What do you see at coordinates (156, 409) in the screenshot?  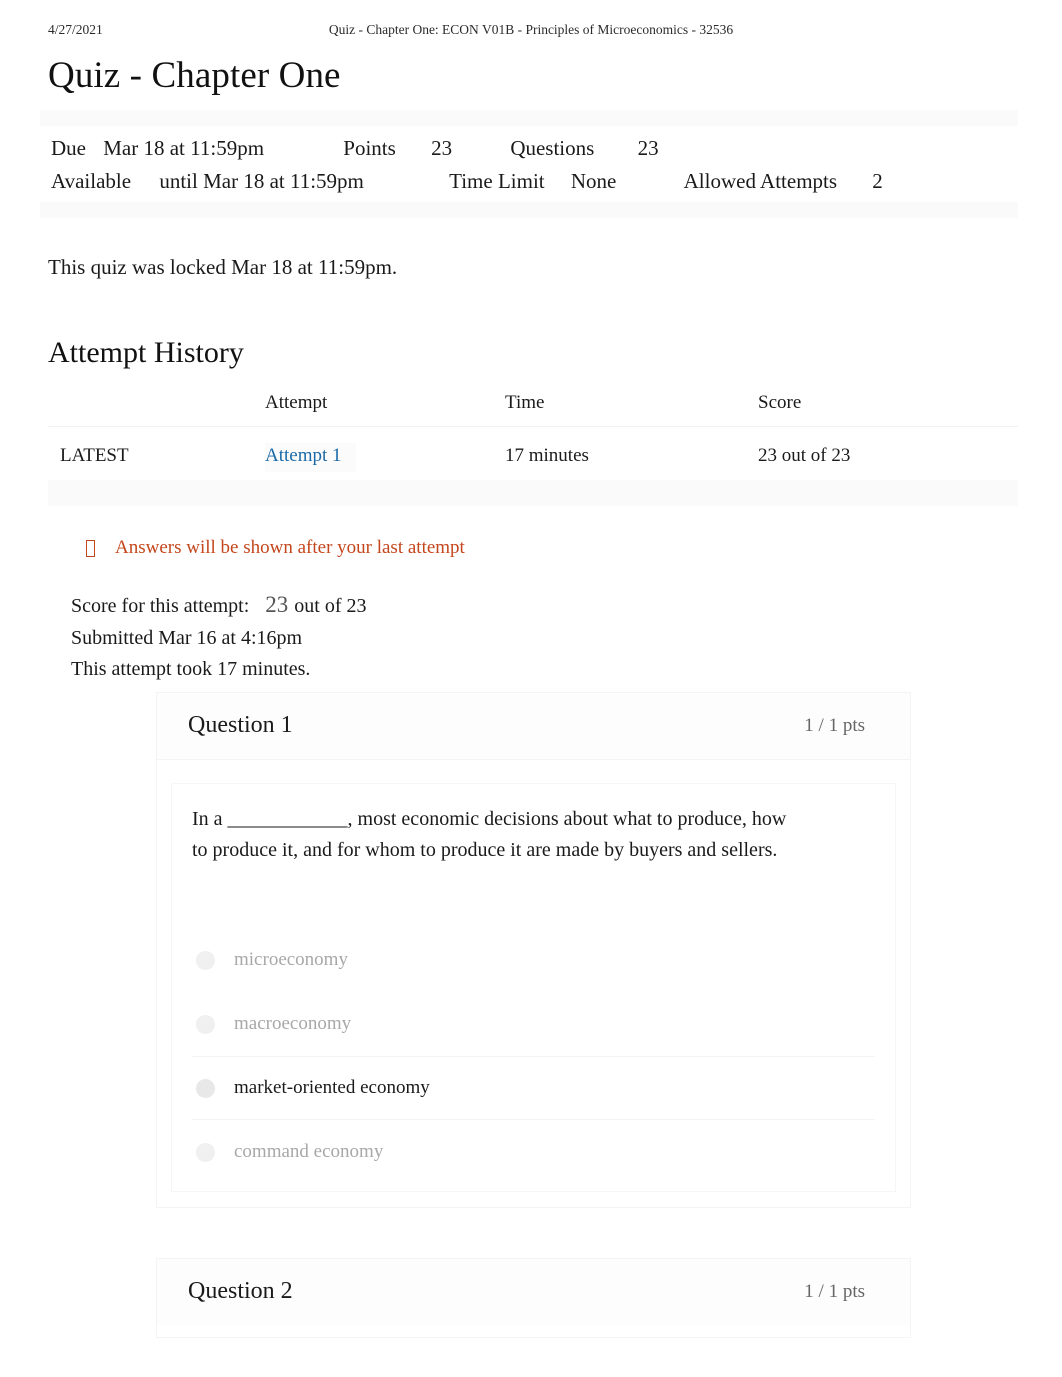 I see `column-header-kept` at bounding box center [156, 409].